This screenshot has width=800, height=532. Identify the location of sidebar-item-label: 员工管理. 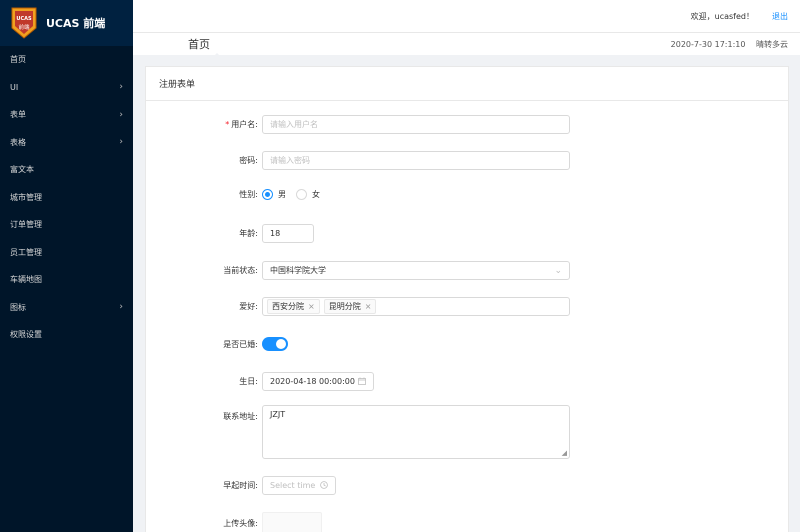
(26, 252).